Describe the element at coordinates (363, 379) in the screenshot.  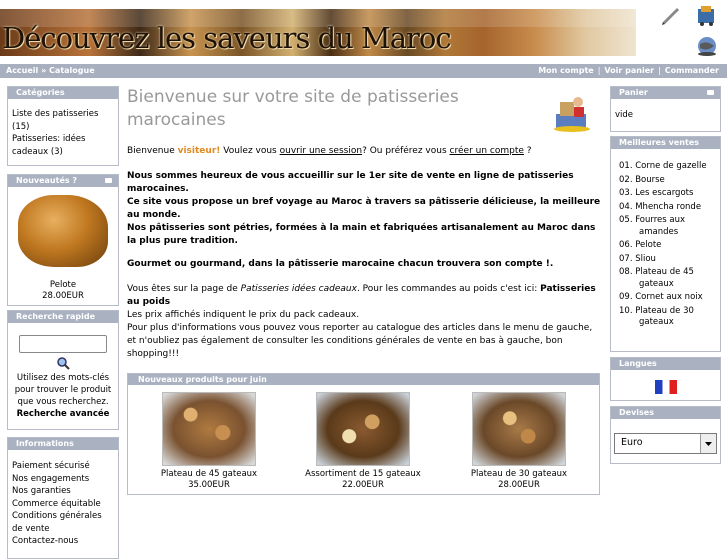
I see `new-products-title: Nouveaux produits pour juin` at that location.